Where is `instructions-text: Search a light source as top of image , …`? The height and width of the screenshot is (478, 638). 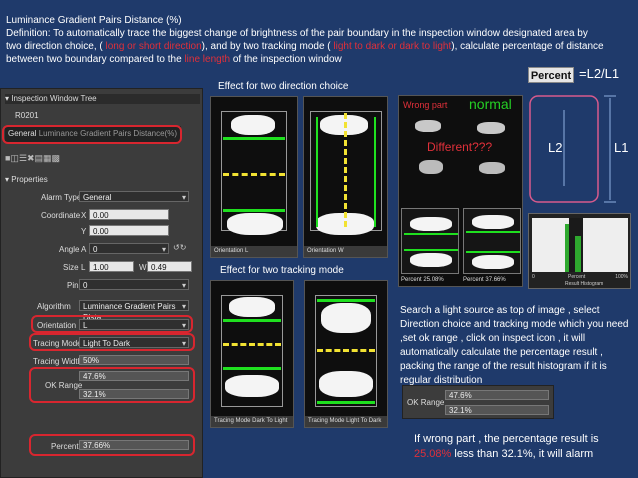
instructions-text: Search a light source as top of image , … is located at coordinates (514, 345).